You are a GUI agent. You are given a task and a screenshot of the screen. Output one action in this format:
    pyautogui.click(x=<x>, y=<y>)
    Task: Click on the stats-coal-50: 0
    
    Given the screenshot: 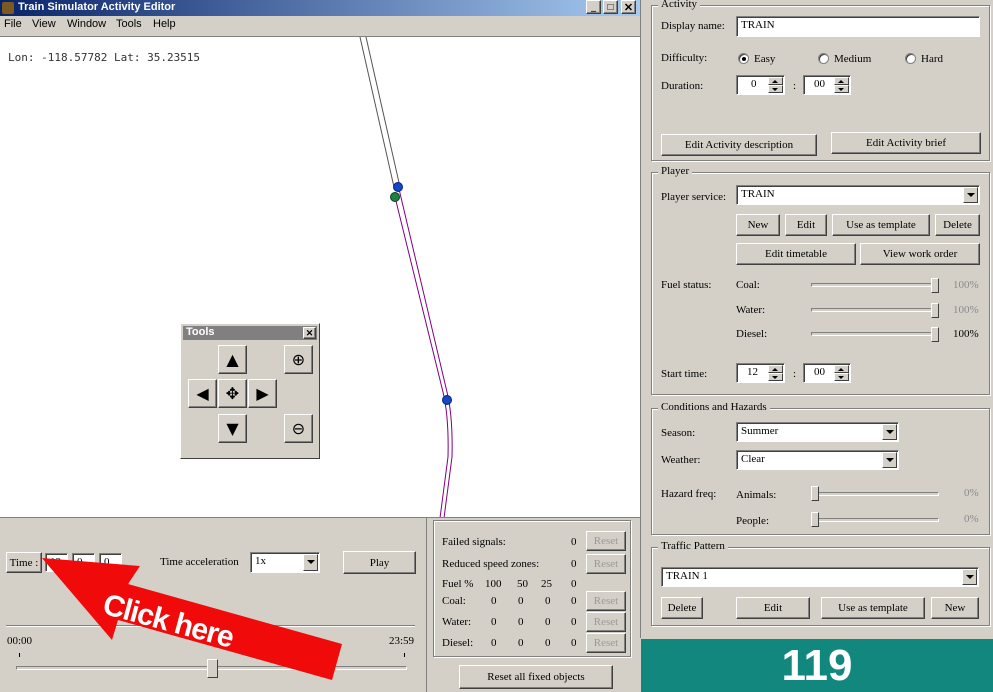 What is the action you would take?
    pyautogui.click(x=521, y=601)
    